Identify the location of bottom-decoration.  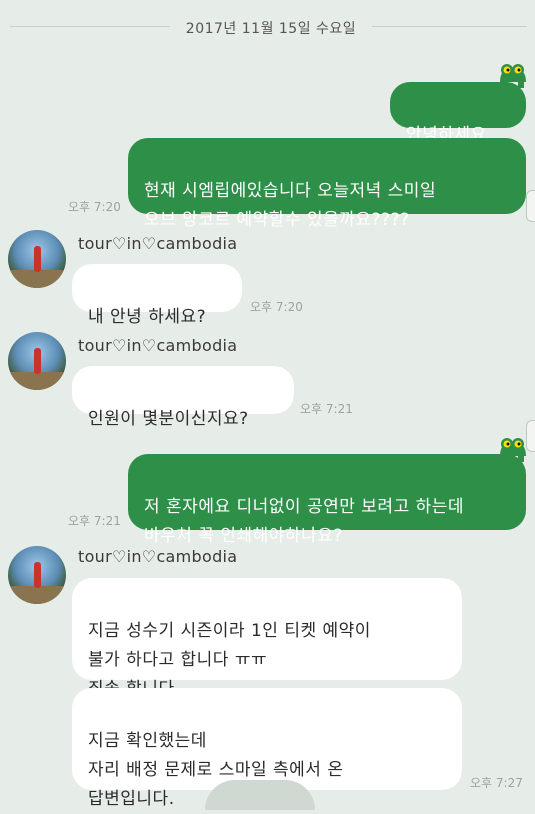
(260, 795).